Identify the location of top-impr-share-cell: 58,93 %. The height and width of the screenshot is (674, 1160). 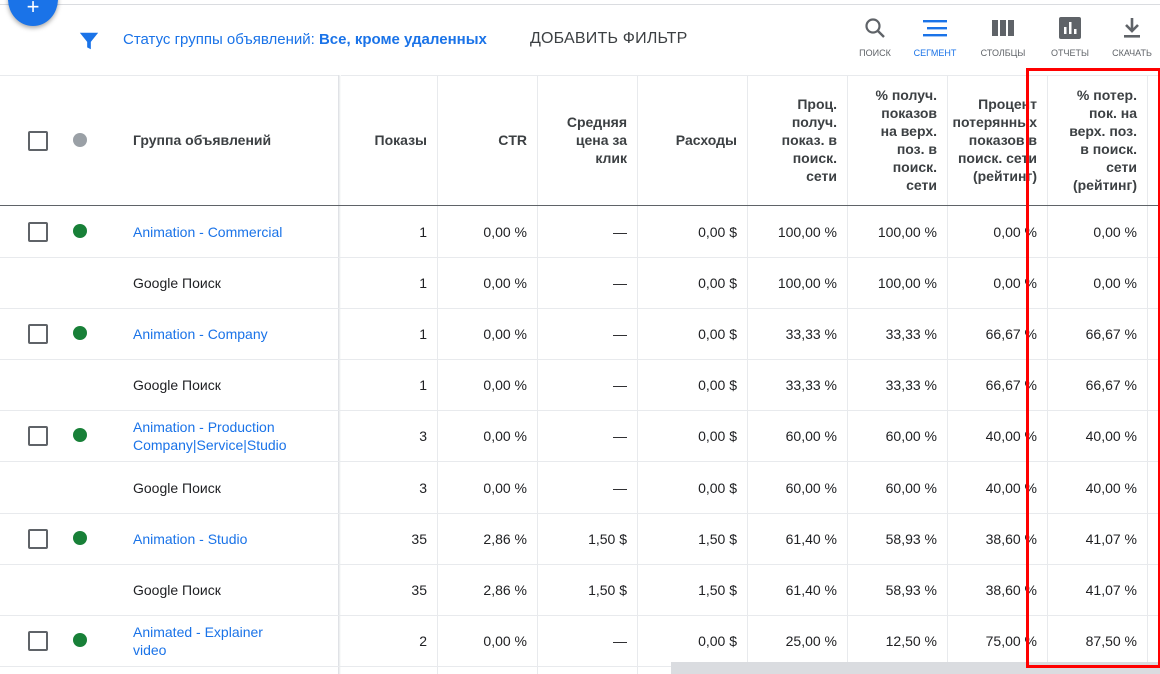
(911, 589).